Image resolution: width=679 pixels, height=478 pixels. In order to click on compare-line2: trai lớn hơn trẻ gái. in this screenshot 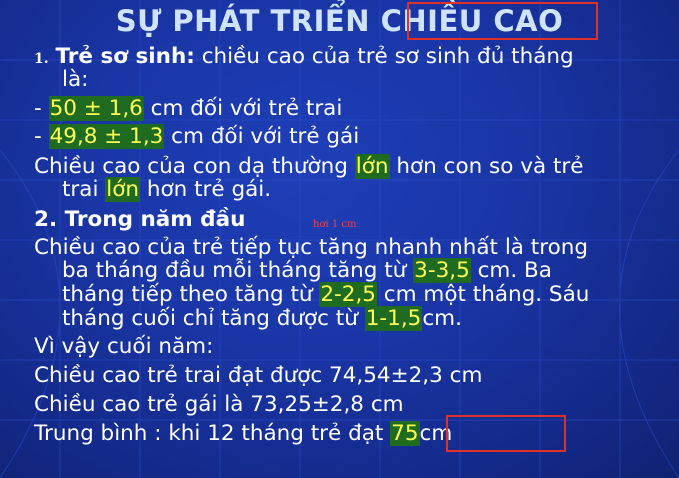, I will do `click(167, 189)`.